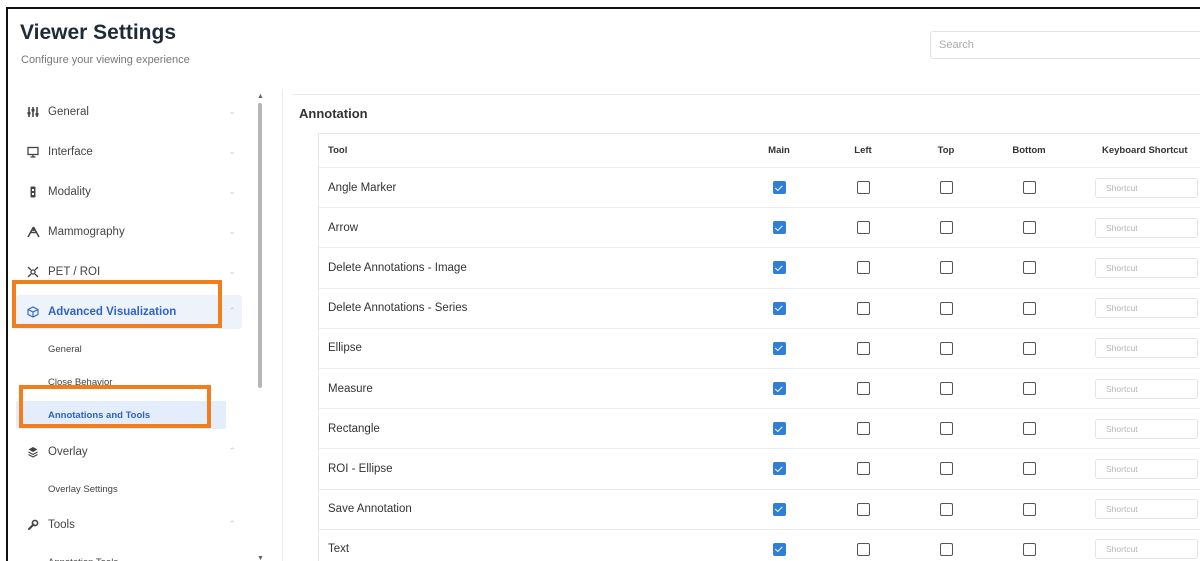 This screenshot has height=561, width=1200. Describe the element at coordinates (350, 388) in the screenshot. I see `tool-name: Measure` at that location.